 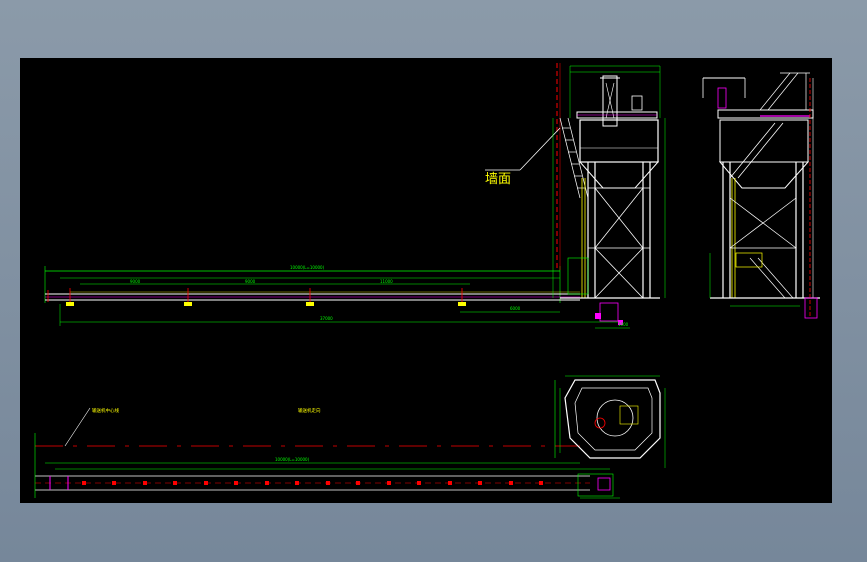 I want to click on svg-text: 6000, so click(x=515, y=308).